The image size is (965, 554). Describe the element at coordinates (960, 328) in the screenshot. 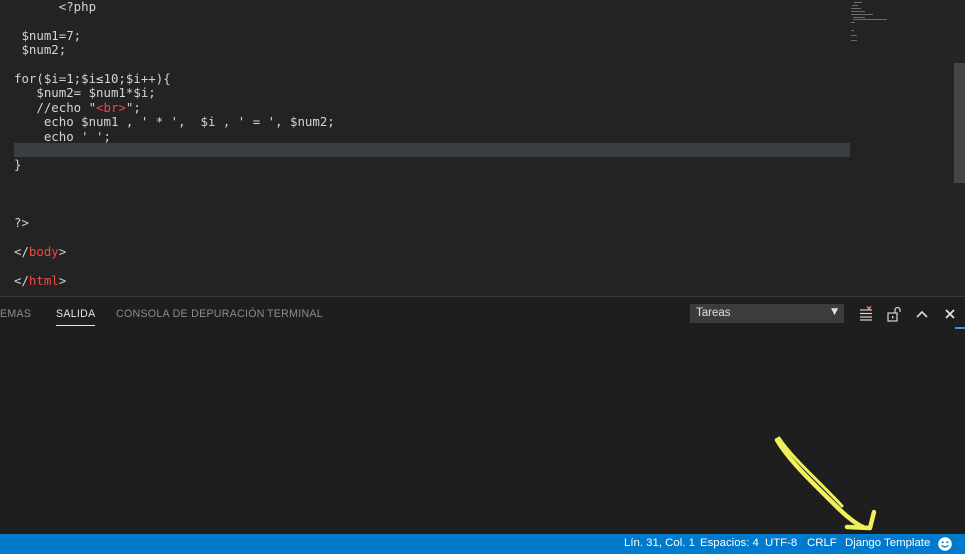

I see `panel-scroll-indicator` at that location.